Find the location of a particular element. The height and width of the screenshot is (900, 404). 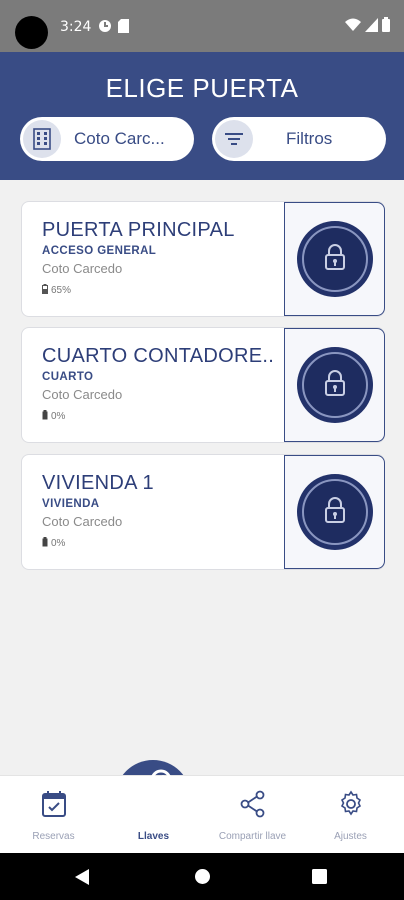

nav-item-llaves: Llaves is located at coordinates (153, 811).